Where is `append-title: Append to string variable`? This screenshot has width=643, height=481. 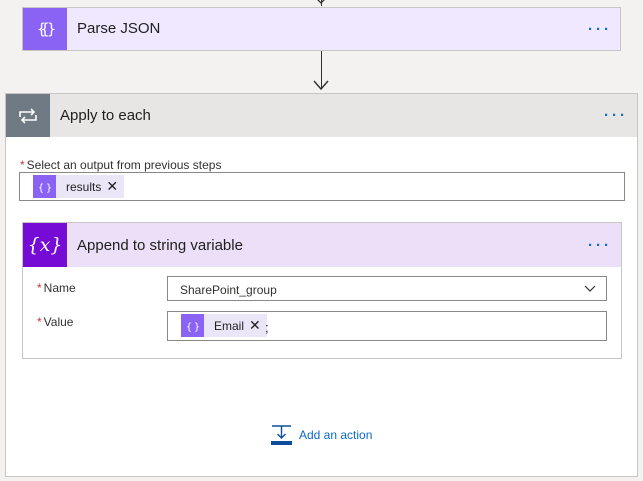 append-title: Append to string variable is located at coordinates (160, 245).